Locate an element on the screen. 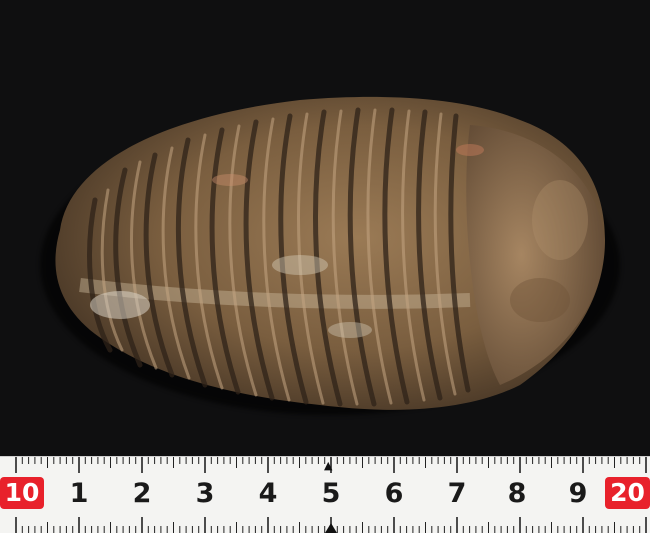 This screenshot has width=650, height=533. ruler-number-9: 9 is located at coordinates (578, 493).